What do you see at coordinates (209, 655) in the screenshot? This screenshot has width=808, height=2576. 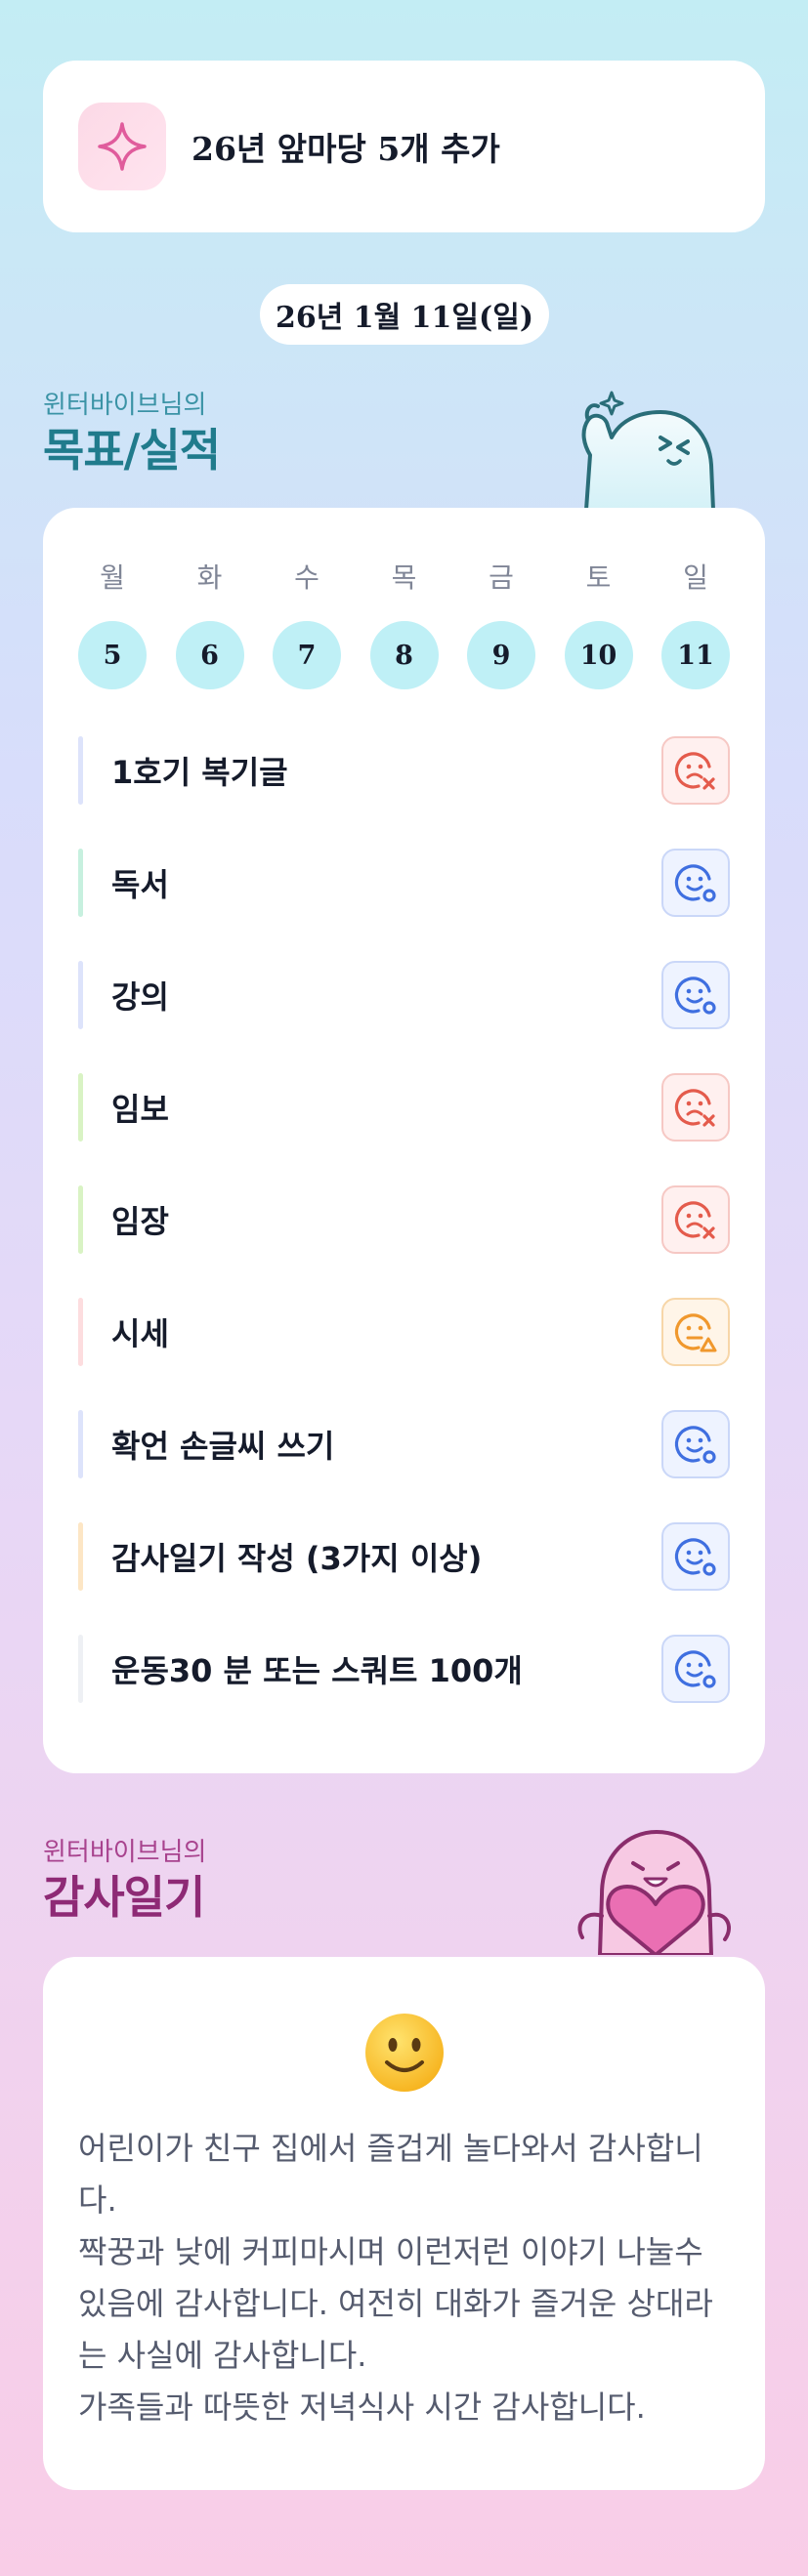 I see `date-circle: 6` at bounding box center [209, 655].